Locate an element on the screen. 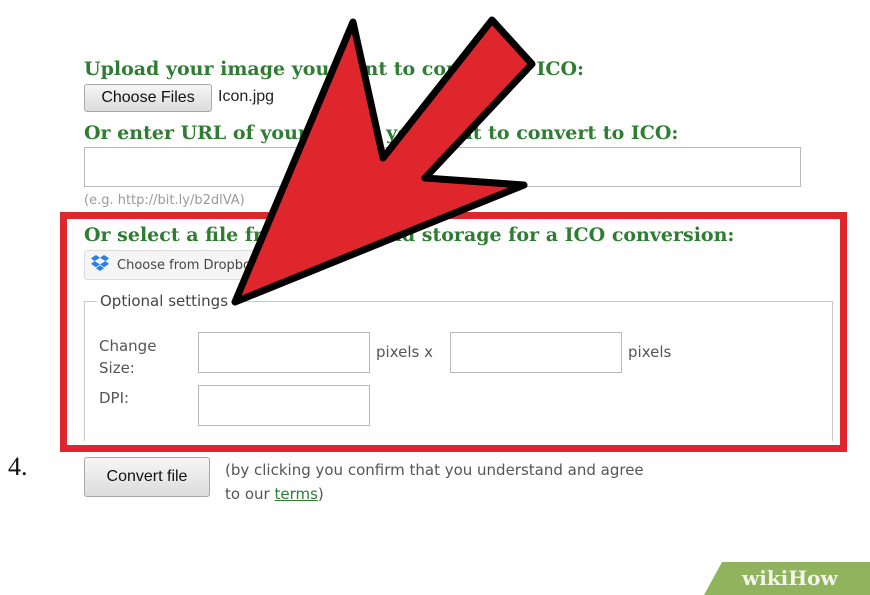  wikihow-watermark: wikiHow is located at coordinates (787, 578).